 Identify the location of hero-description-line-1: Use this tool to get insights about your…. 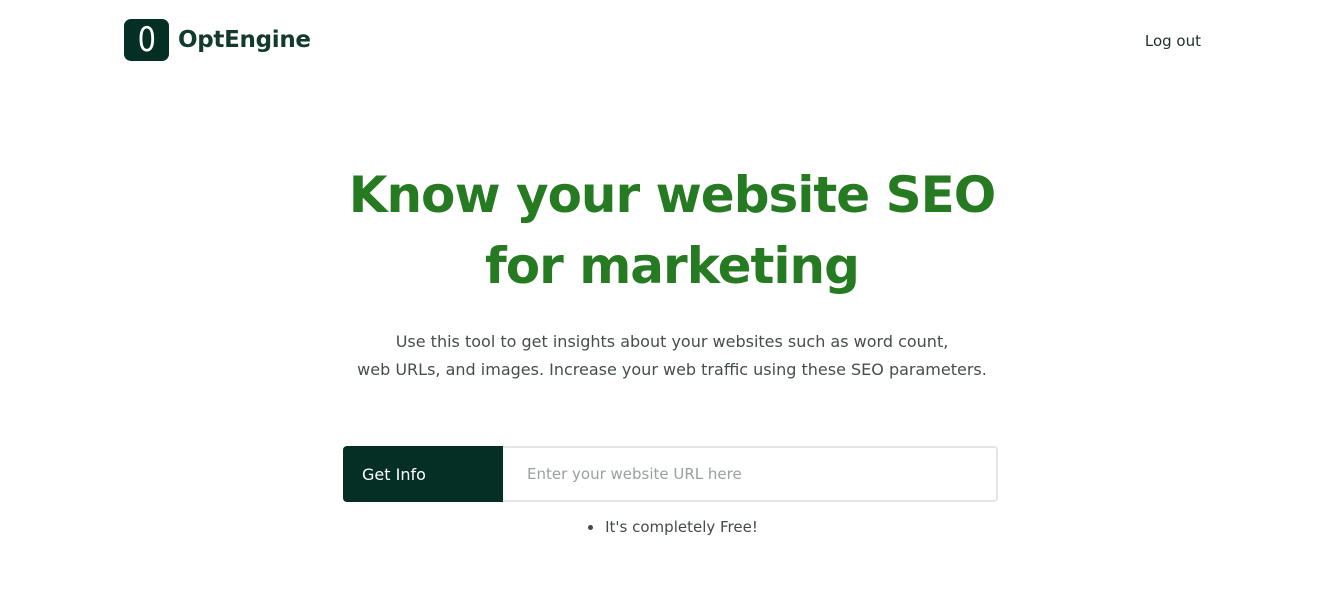
(672, 341).